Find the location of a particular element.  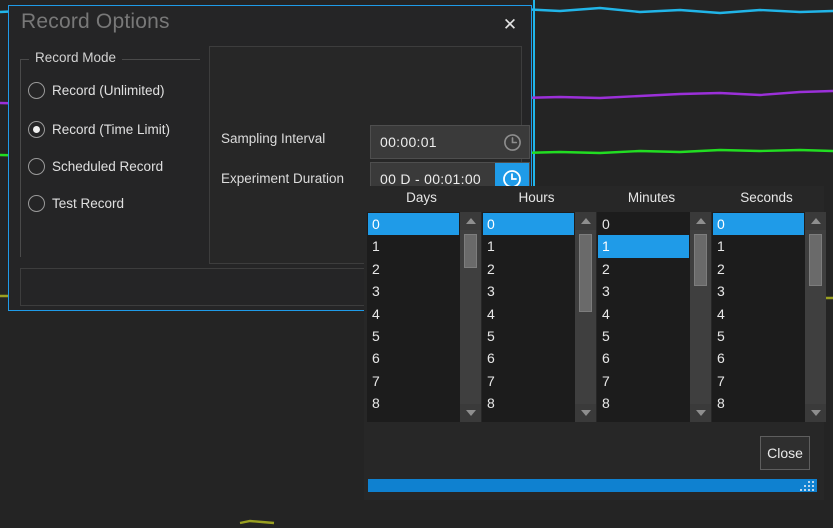

clock-icon is located at coordinates (512, 142).